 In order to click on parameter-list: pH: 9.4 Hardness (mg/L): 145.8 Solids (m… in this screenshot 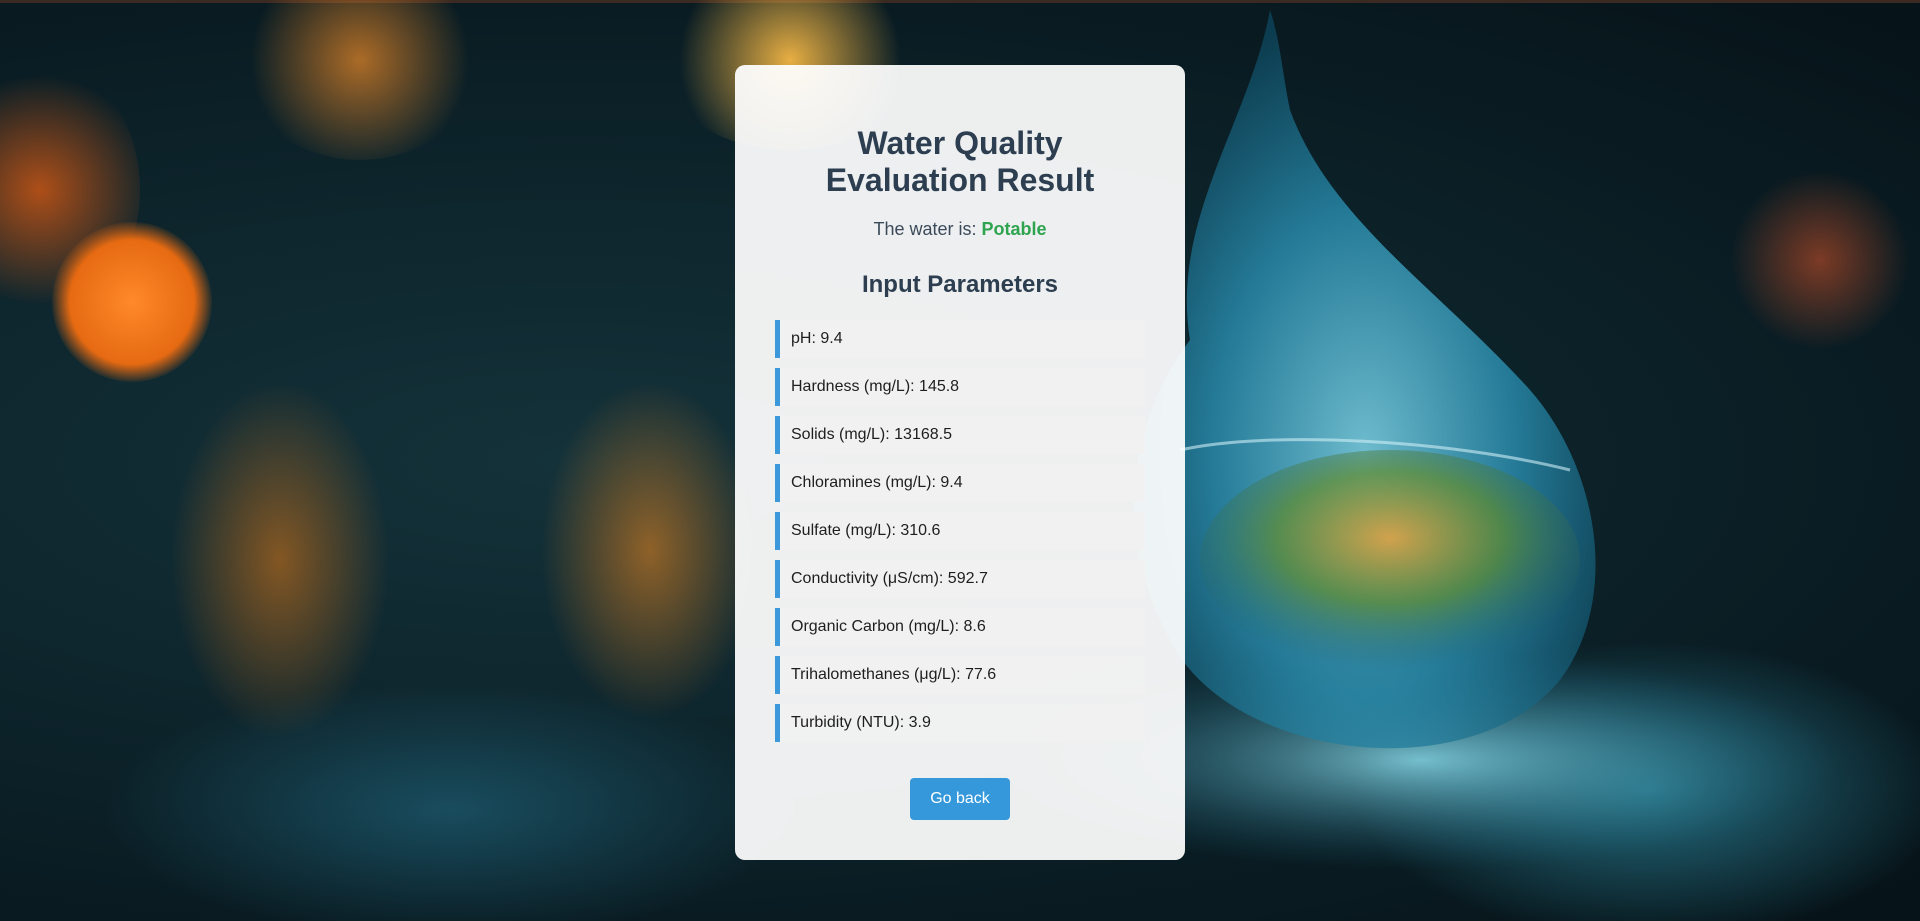, I will do `click(960, 536)`.